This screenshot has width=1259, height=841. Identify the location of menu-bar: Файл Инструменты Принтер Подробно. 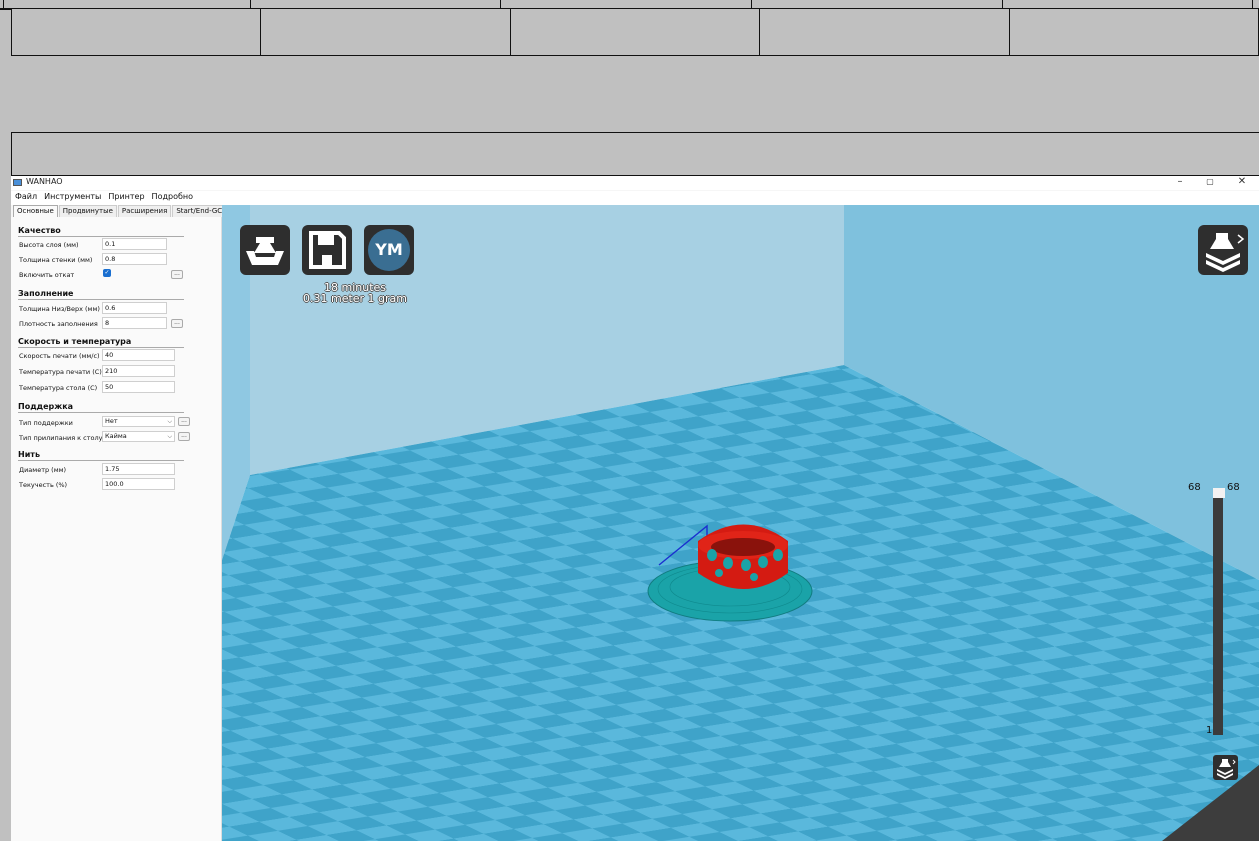
(116, 197).